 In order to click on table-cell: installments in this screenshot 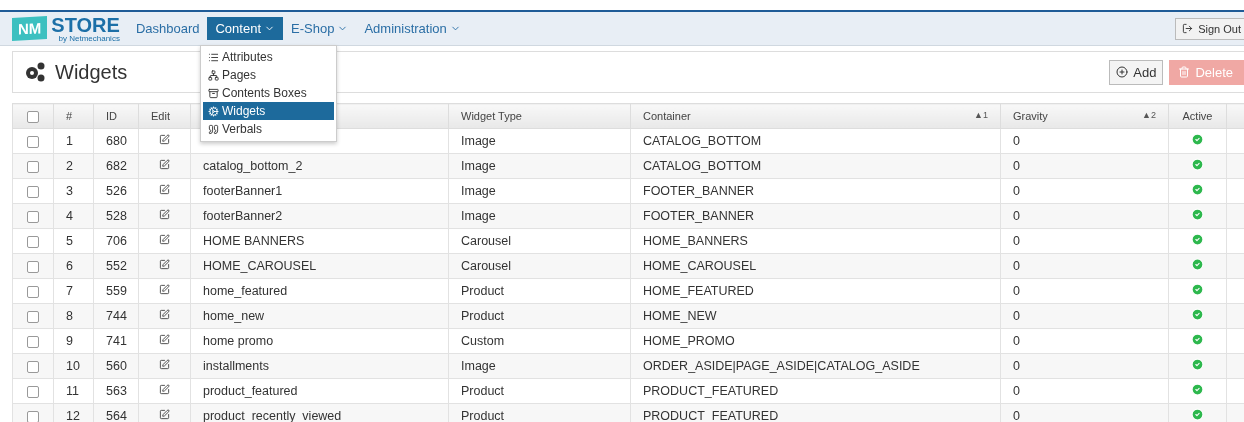, I will do `click(319, 366)`.